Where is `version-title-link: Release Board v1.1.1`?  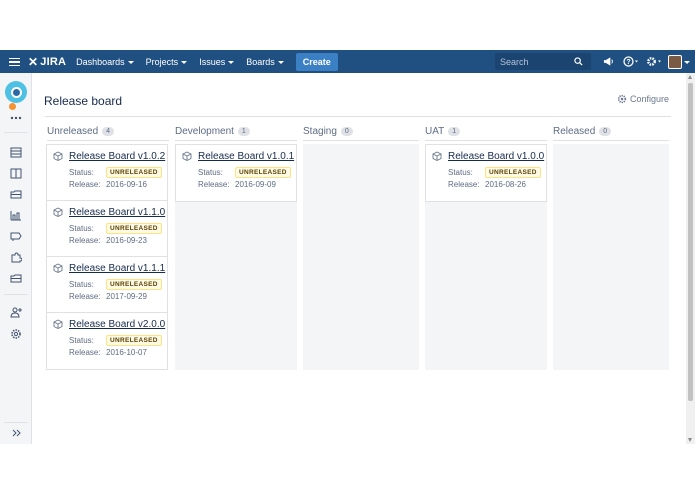 version-title-link: Release Board v1.1.1 is located at coordinates (117, 268).